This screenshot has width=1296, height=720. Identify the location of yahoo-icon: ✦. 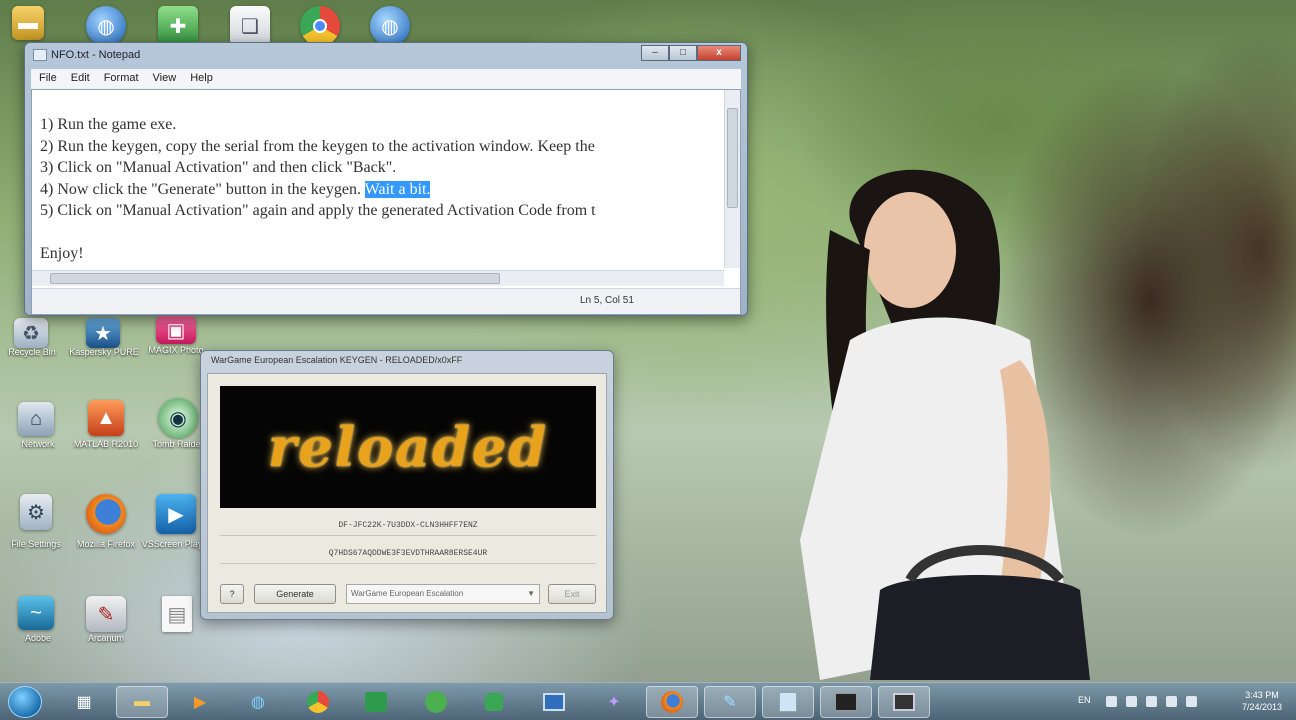
(614, 702).